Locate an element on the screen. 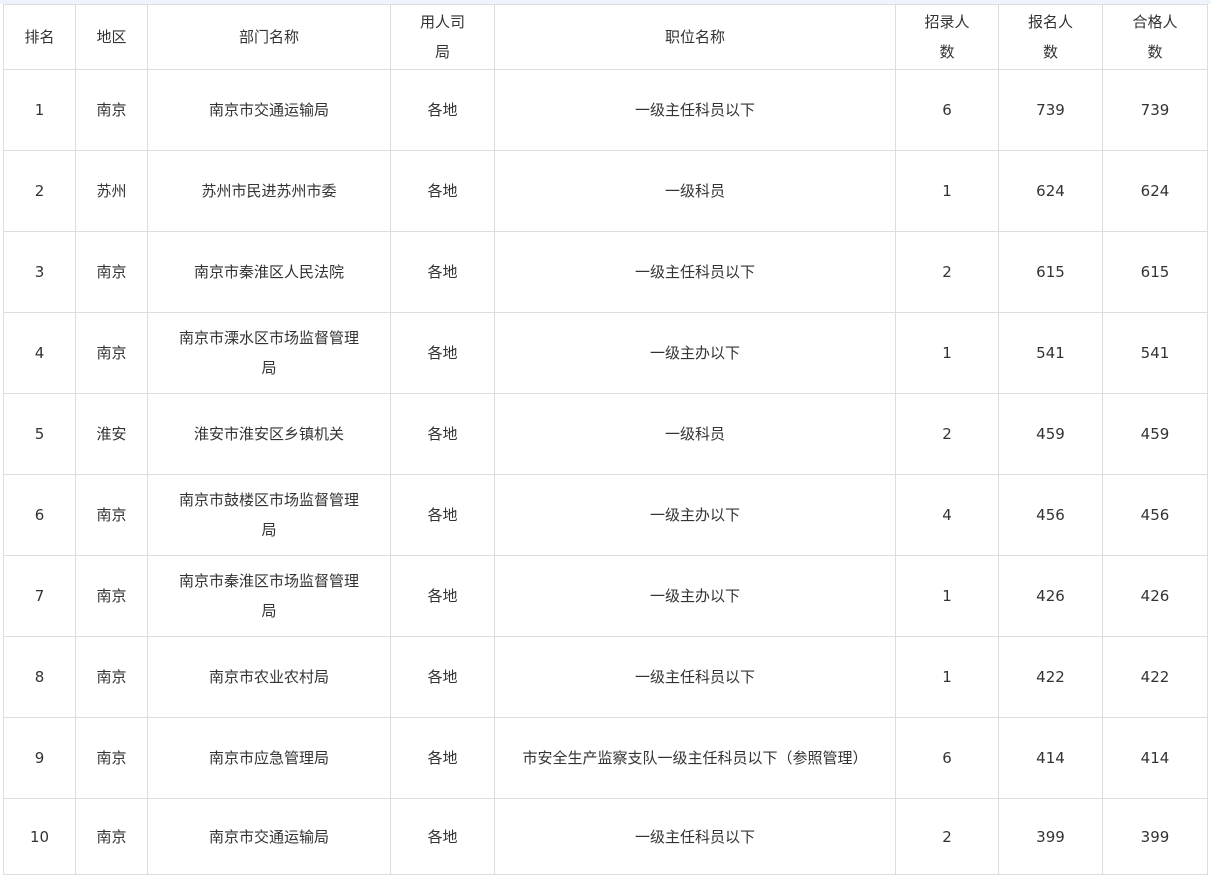 This screenshot has height=875, width=1211. cell-region: 苏州 is located at coordinates (111, 191).